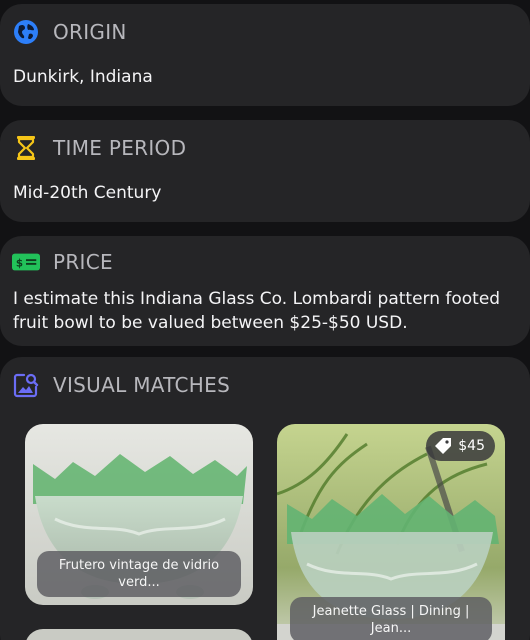  Describe the element at coordinates (142, 385) in the screenshot. I see `visual-matches-title: VISUAL MATCHES` at that location.